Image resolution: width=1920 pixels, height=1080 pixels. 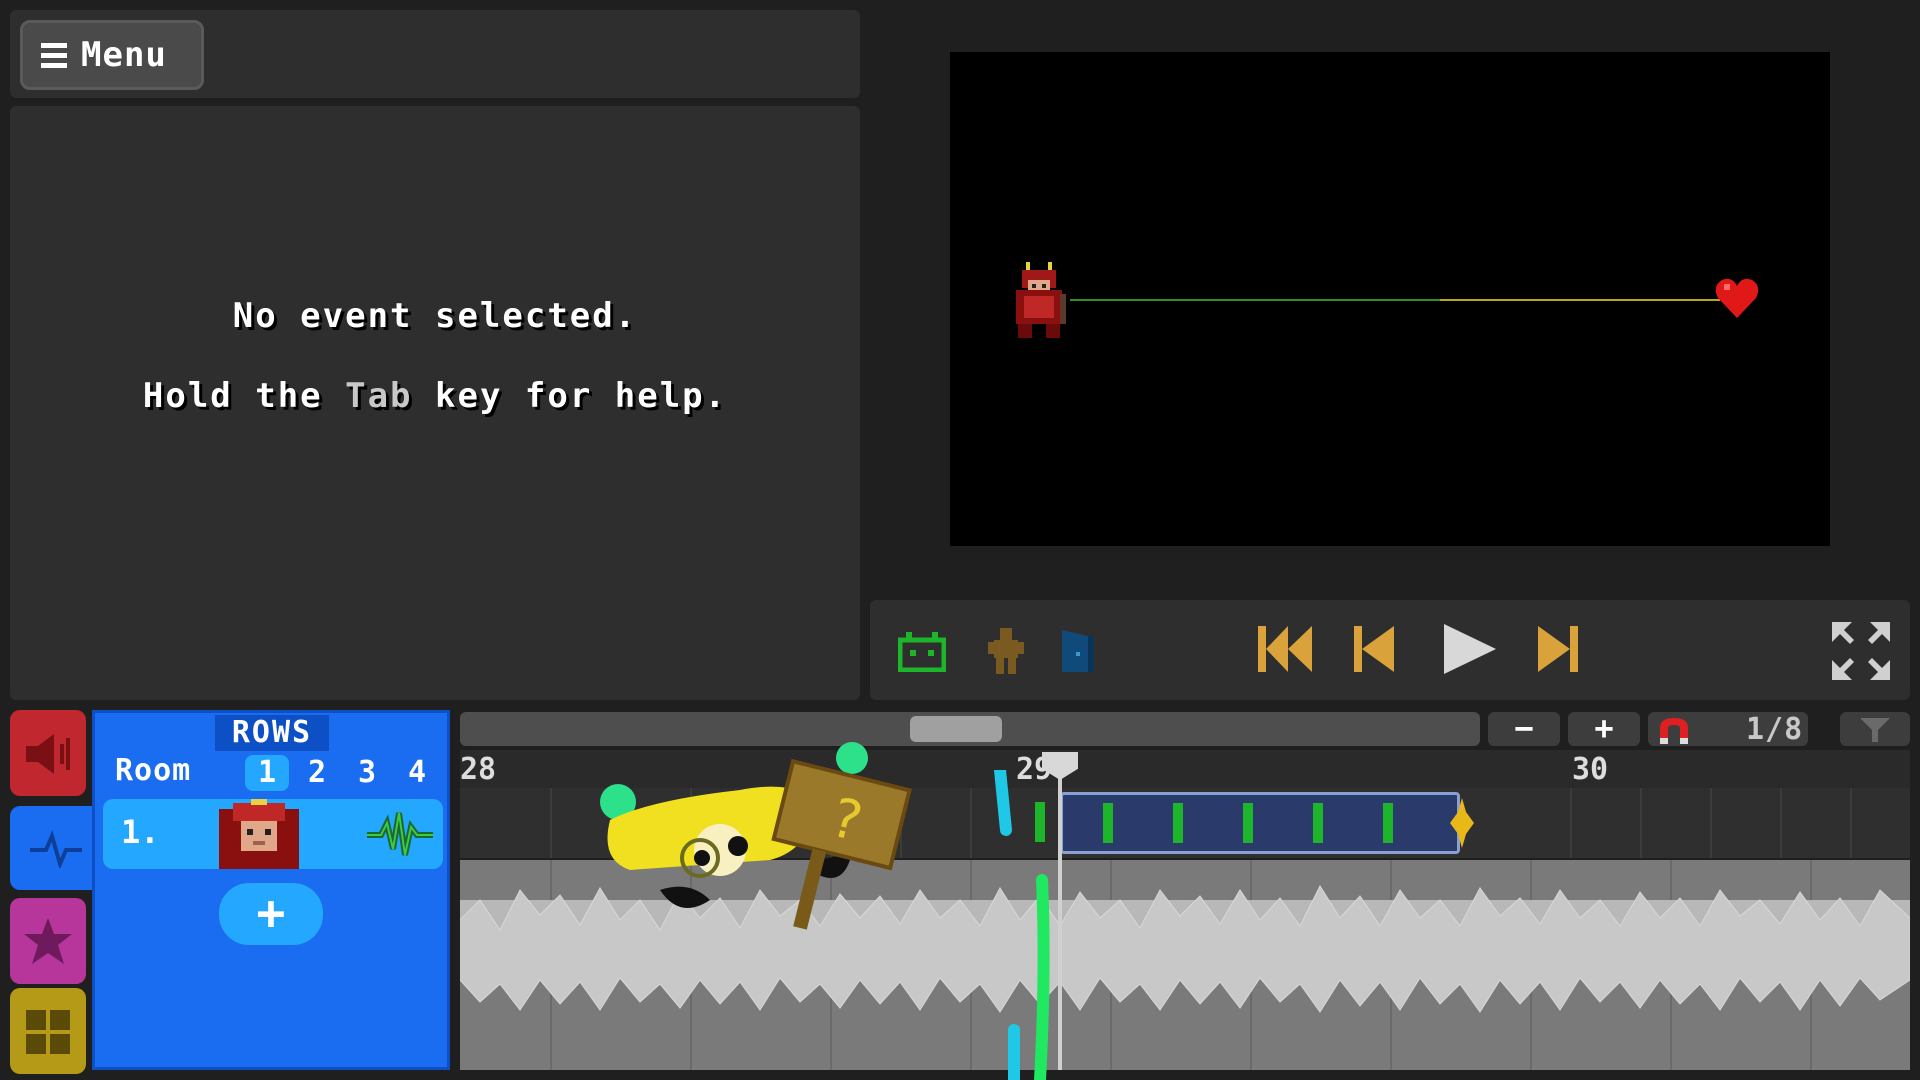 I want to click on tab-key-label: Tab, so click(x=379, y=396).